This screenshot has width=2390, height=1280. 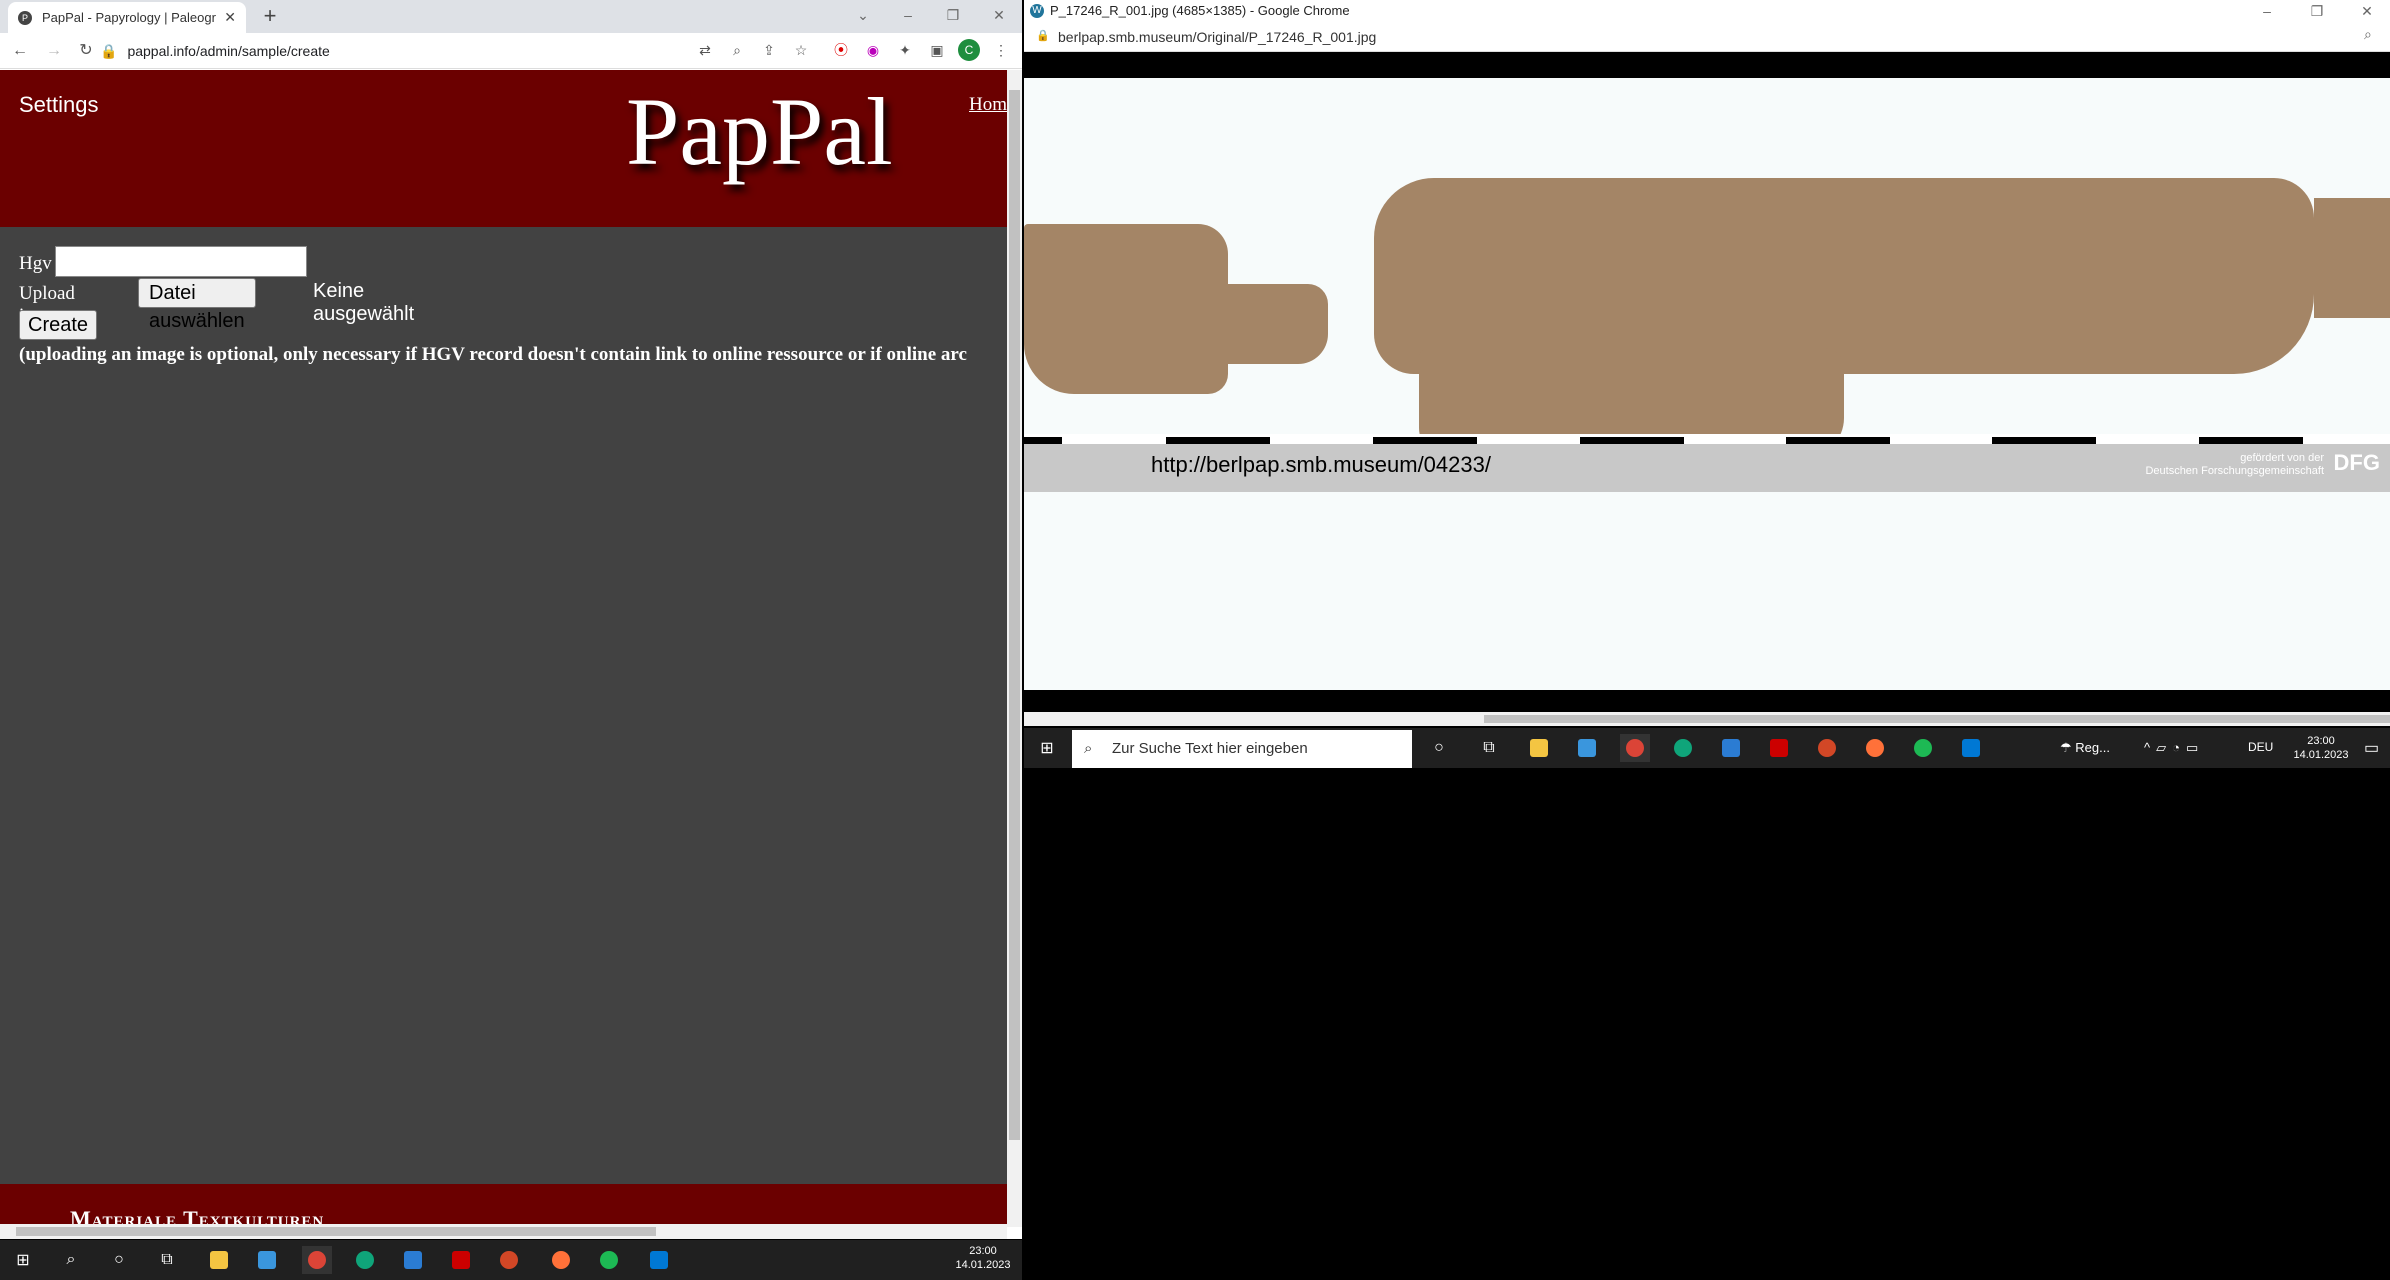 What do you see at coordinates (1014, 615) in the screenshot?
I see `vertical-scroll-thumb` at bounding box center [1014, 615].